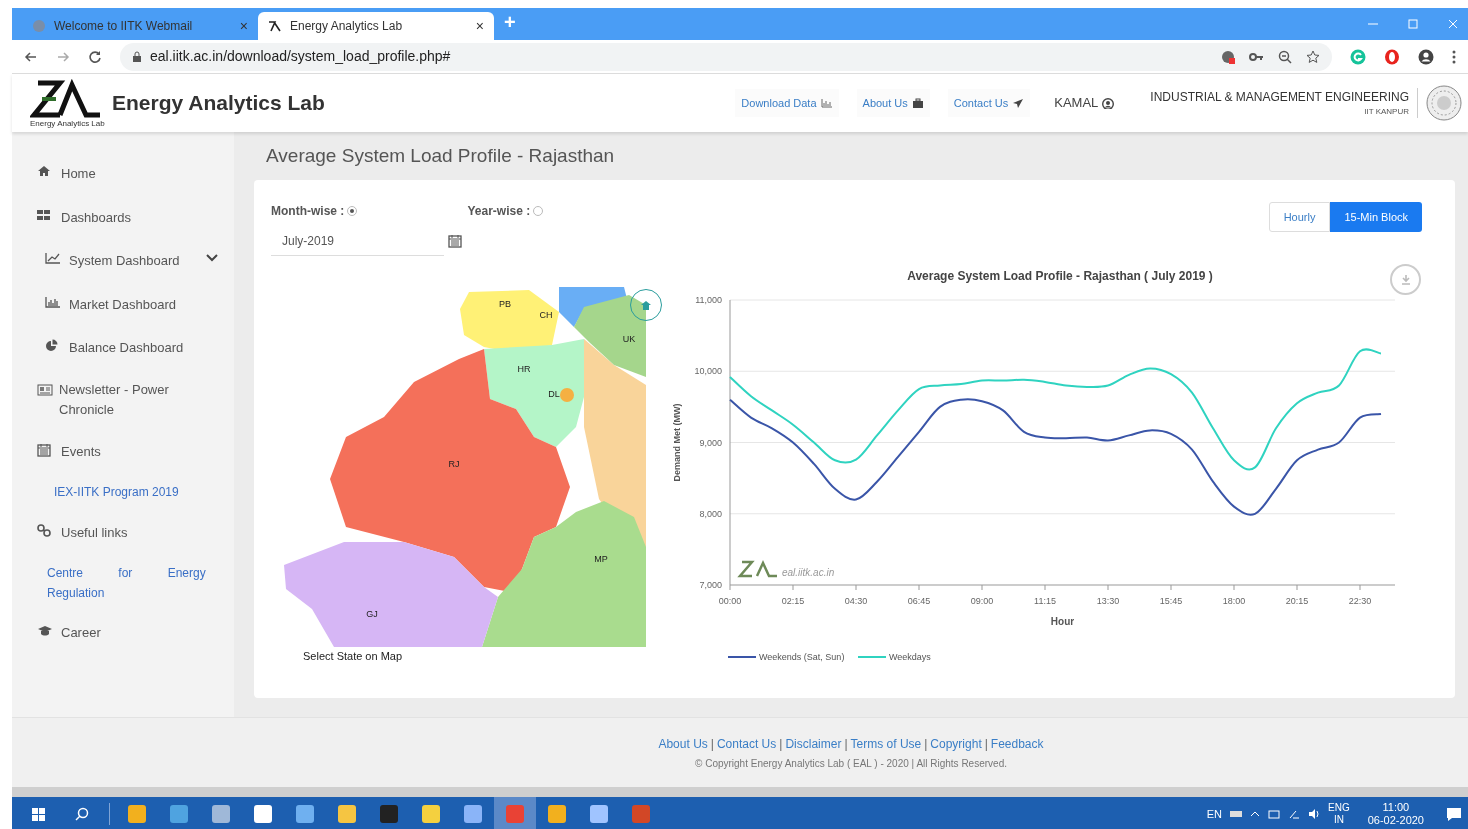  I want to click on footer-link: Contact Us, so click(746, 743).